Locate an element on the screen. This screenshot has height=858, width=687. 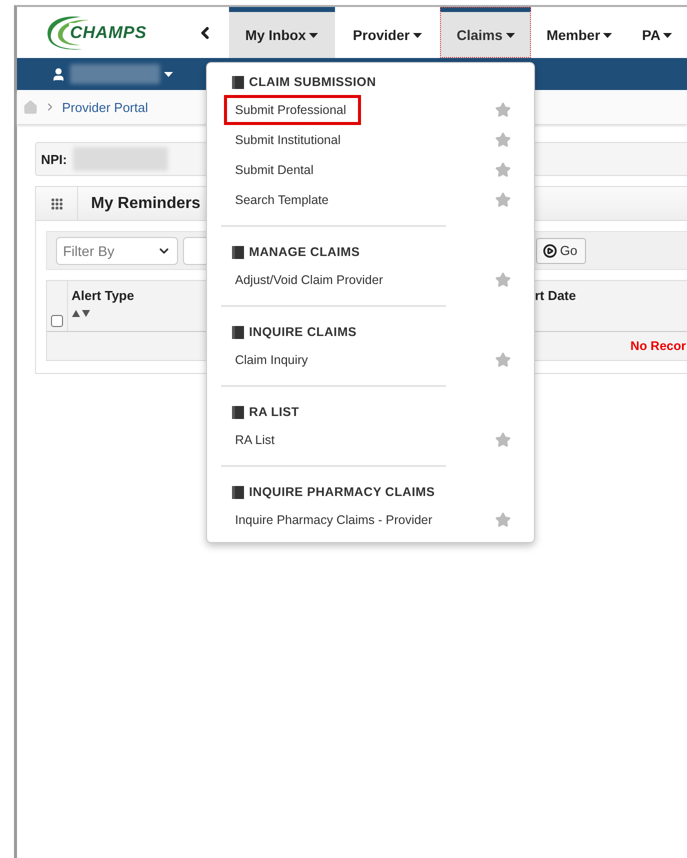
nav-tab: My Inbox is located at coordinates (281, 32).